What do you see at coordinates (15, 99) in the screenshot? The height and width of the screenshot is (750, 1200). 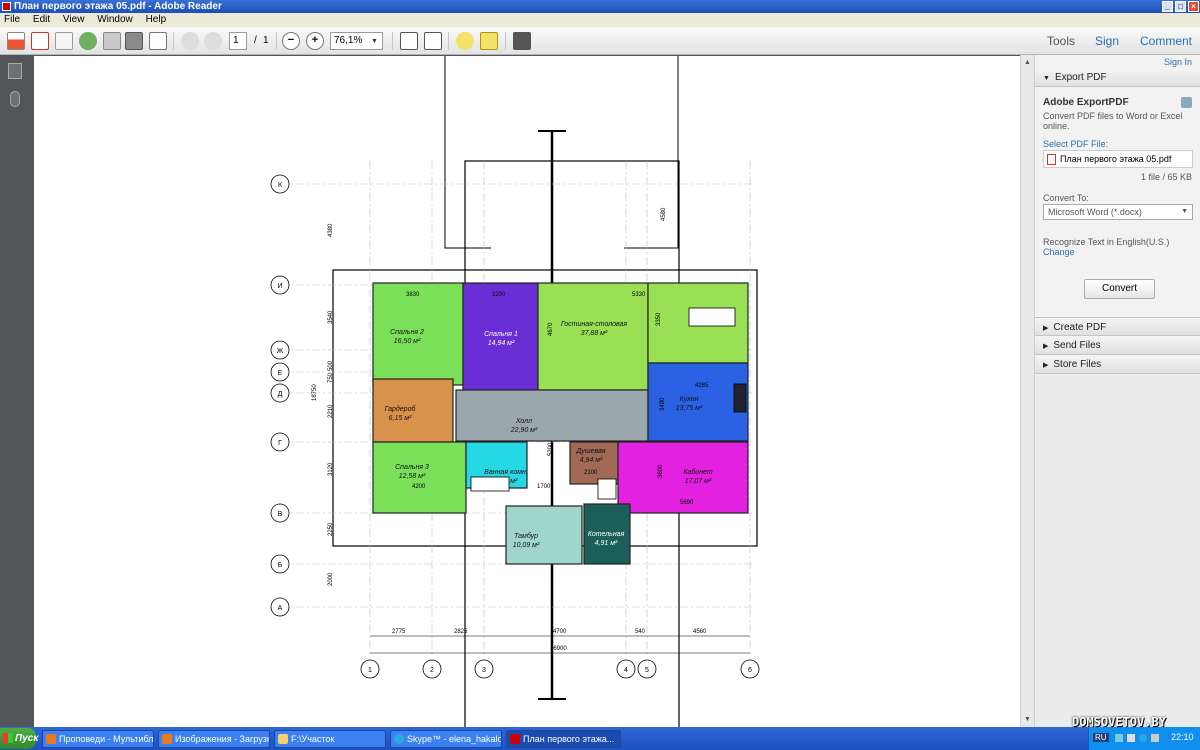 I see `attachments-icon` at bounding box center [15, 99].